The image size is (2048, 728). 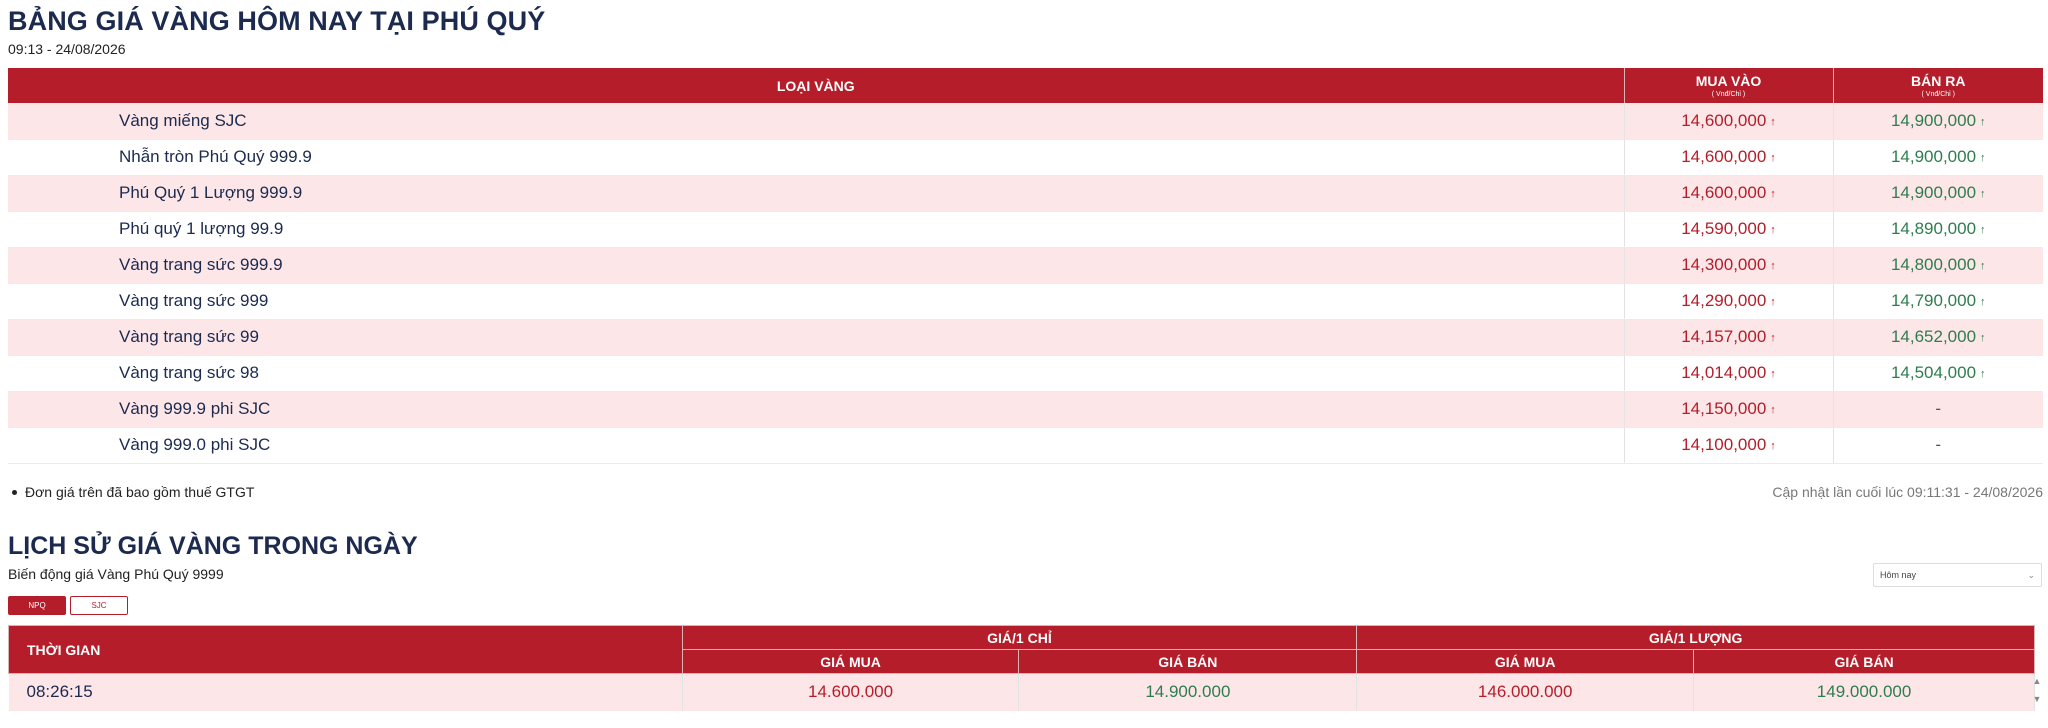 I want to click on price-row: Vàng trang sức 99 14,157,000 ↑ 14,652,000 ↑, so click(x=1025, y=337).